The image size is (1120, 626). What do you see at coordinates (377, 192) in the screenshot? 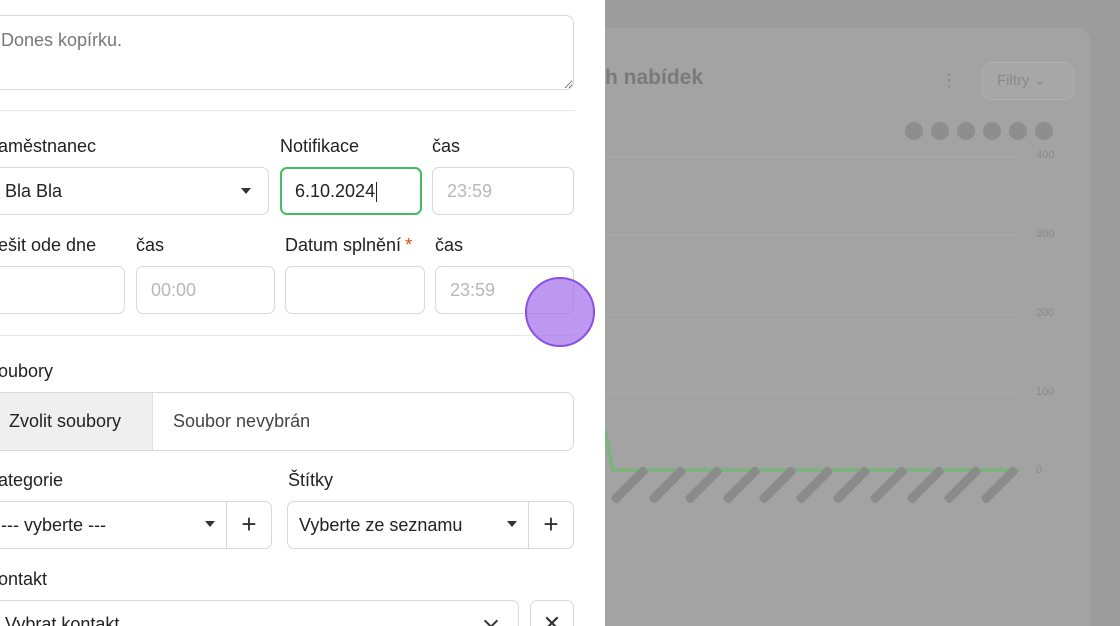
I see `text-caret` at bounding box center [377, 192].